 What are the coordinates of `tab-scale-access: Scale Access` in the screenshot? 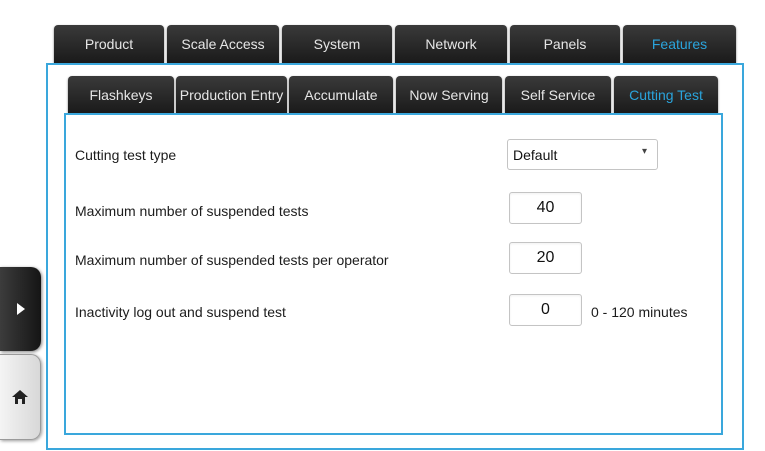 It's located at (223, 44).